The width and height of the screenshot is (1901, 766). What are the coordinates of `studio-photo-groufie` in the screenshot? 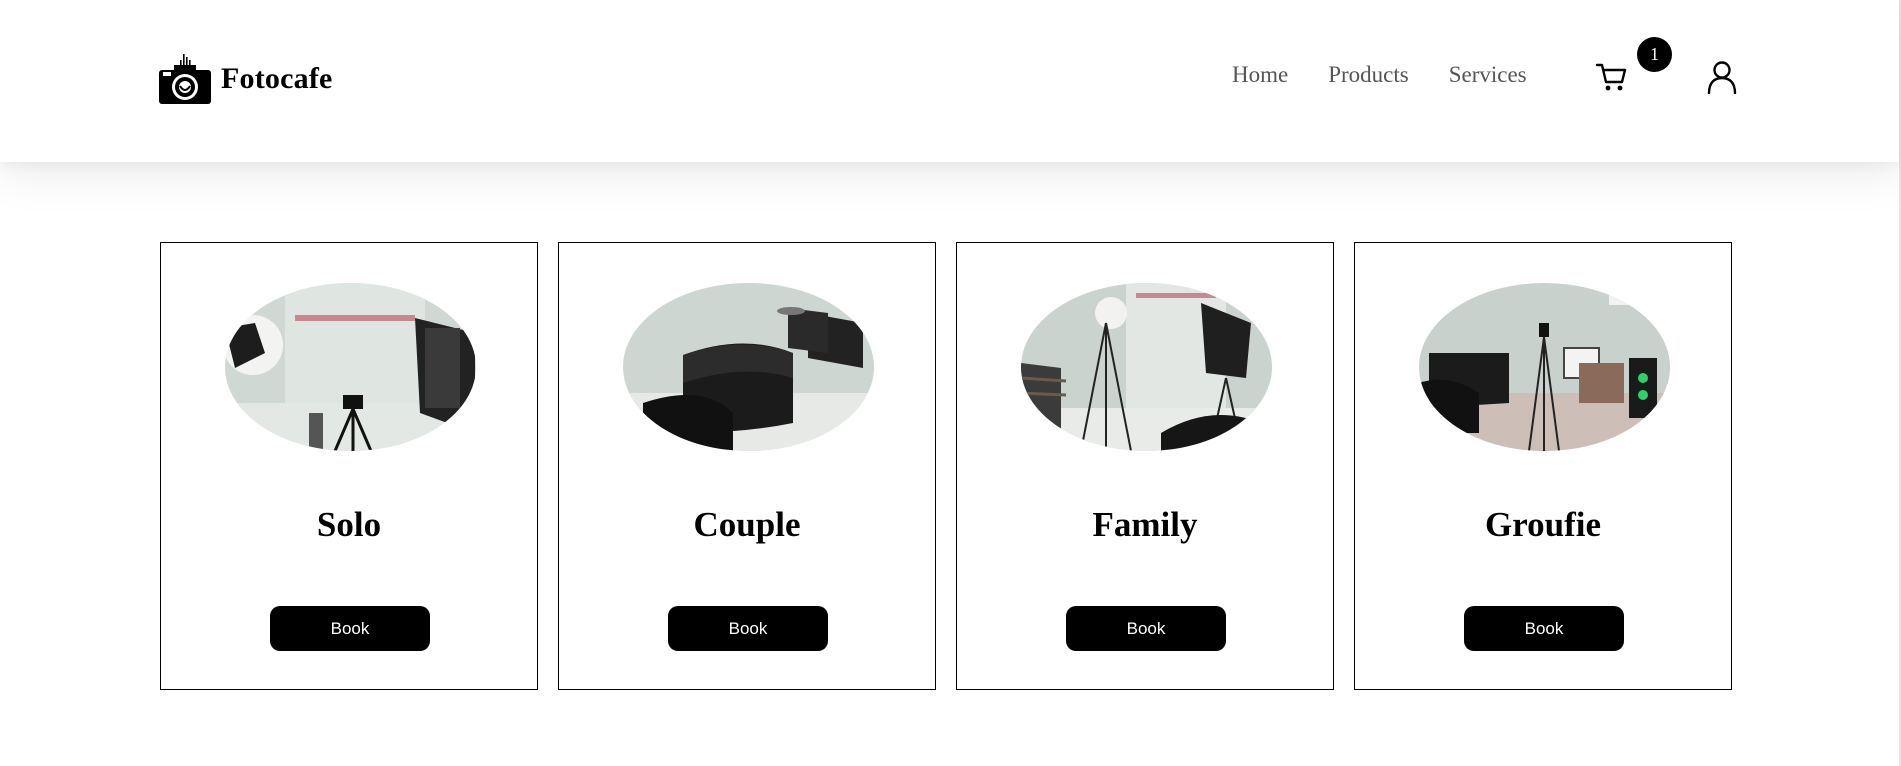 It's located at (1544, 367).